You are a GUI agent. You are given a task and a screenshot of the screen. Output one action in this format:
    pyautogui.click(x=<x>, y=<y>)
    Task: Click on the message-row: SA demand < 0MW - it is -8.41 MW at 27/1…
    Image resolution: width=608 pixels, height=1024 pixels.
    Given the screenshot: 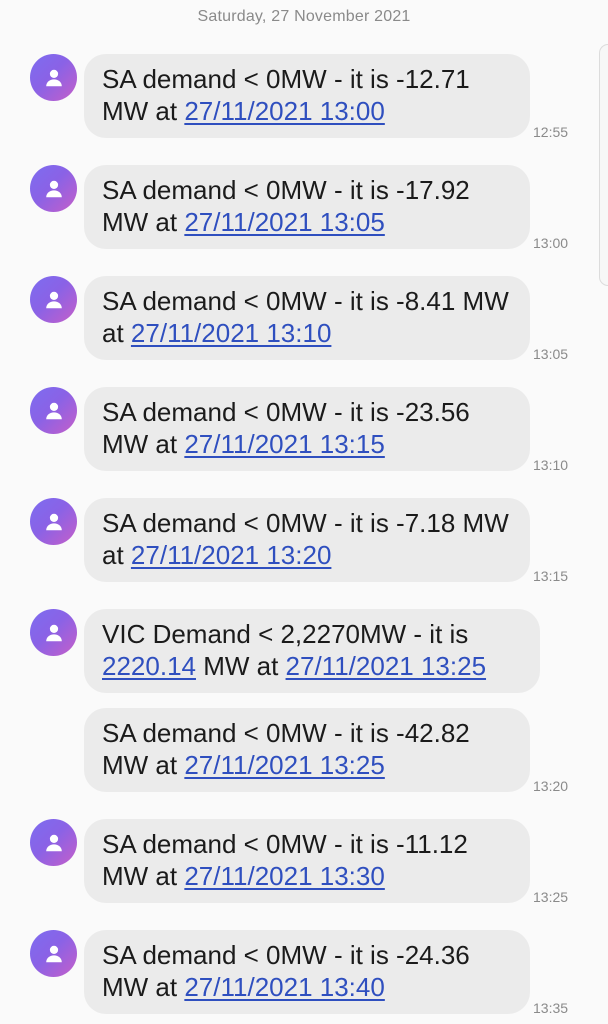 What is the action you would take?
    pyautogui.click(x=304, y=319)
    